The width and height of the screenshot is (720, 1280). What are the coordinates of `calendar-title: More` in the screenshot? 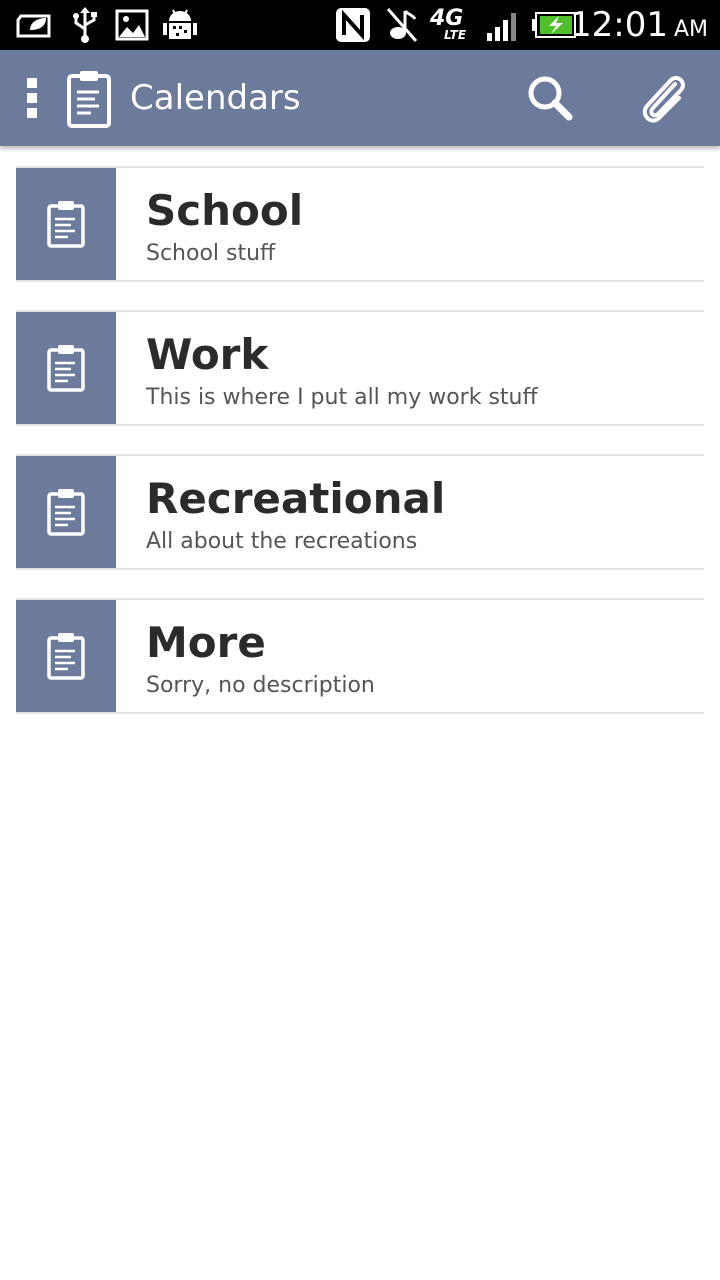 It's located at (206, 642).